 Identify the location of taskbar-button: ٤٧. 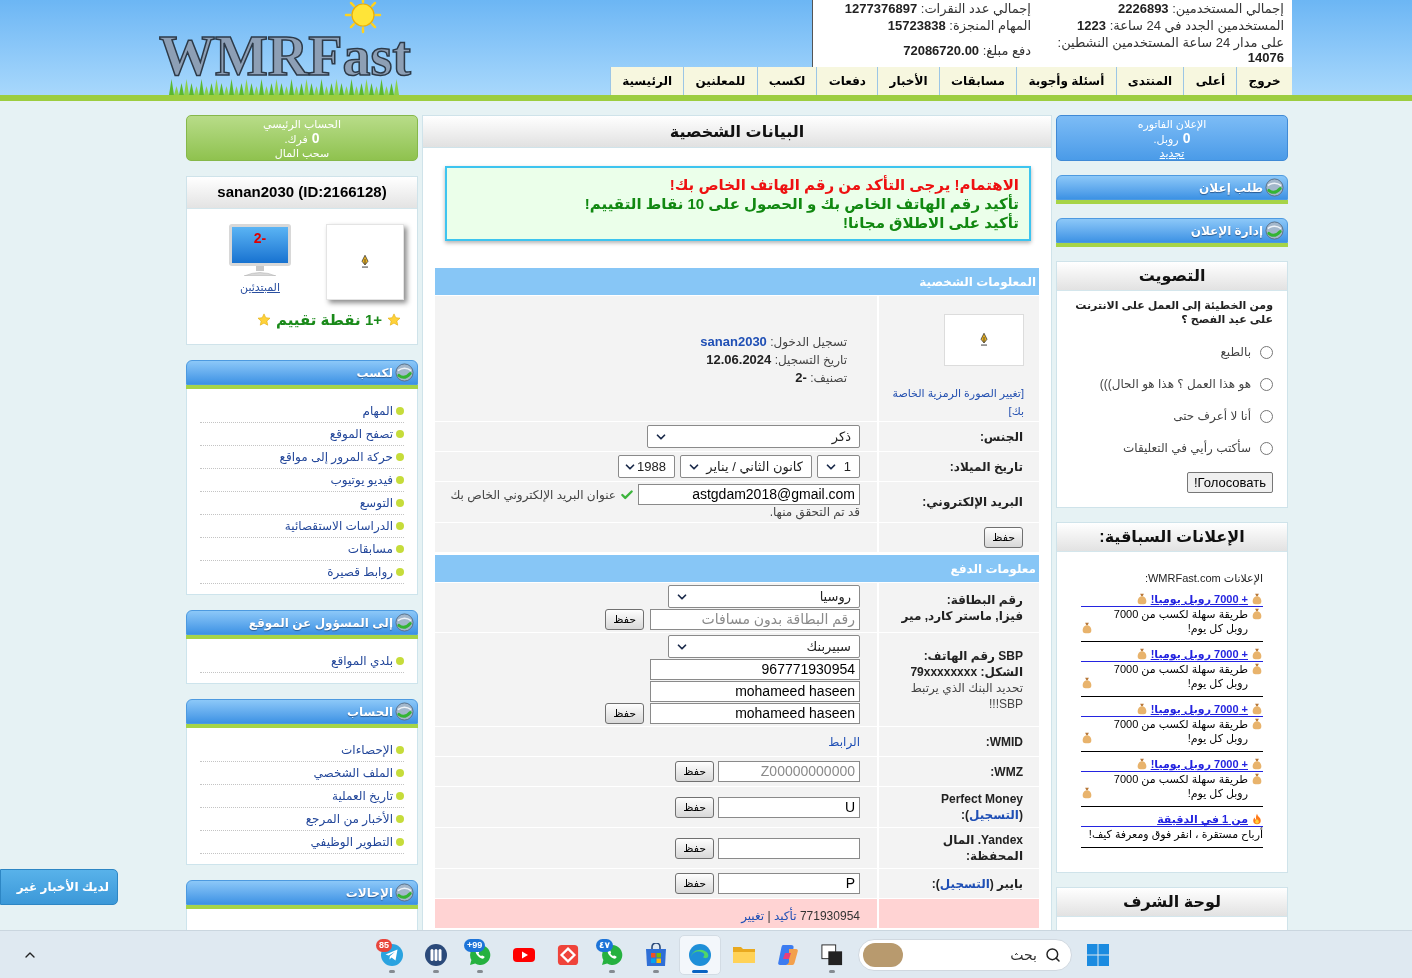
(612, 954).